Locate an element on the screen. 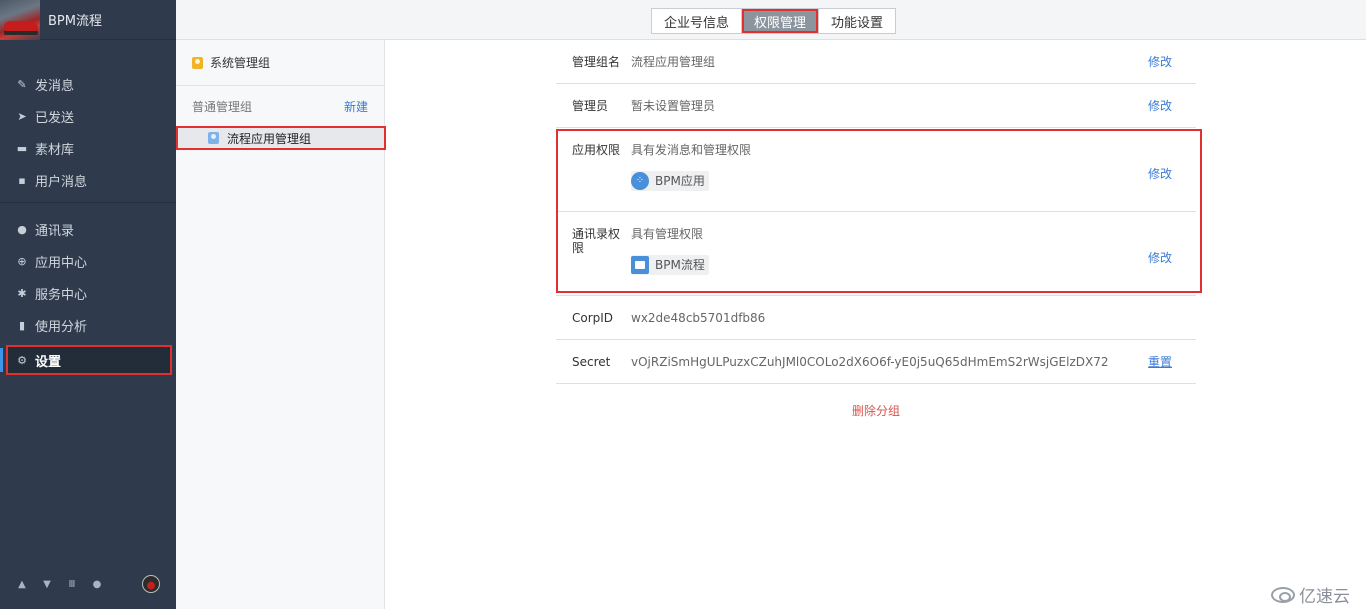  sidebar-item-label: 发消息 is located at coordinates (55, 86).